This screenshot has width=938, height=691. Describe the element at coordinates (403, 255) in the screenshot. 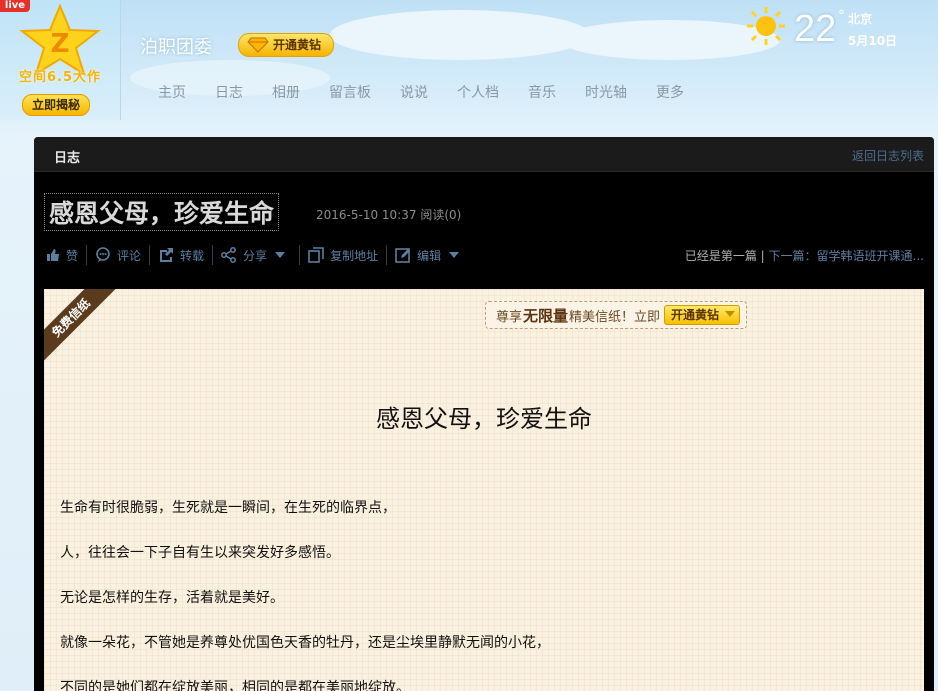

I see `edit-icon` at that location.